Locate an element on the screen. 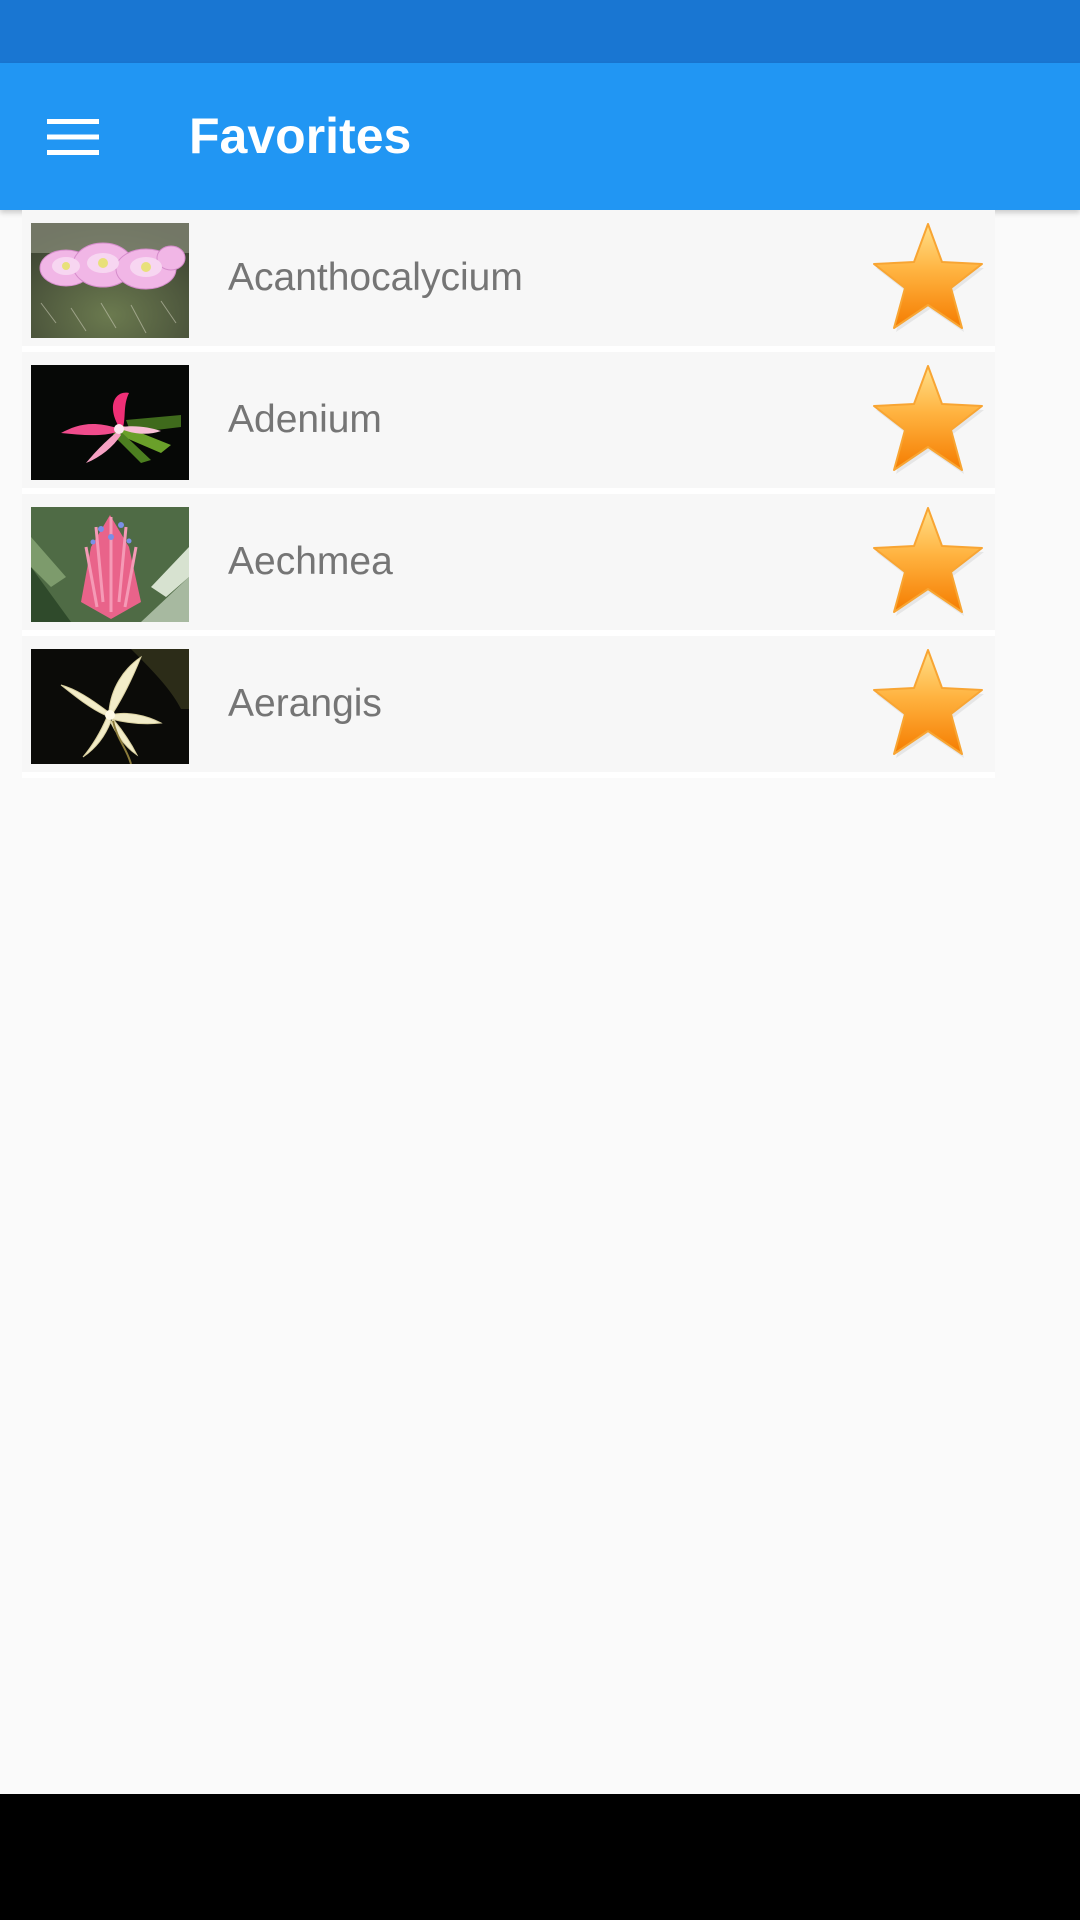 This screenshot has width=1080, height=1920. plant-name: Aerangis is located at coordinates (305, 703).